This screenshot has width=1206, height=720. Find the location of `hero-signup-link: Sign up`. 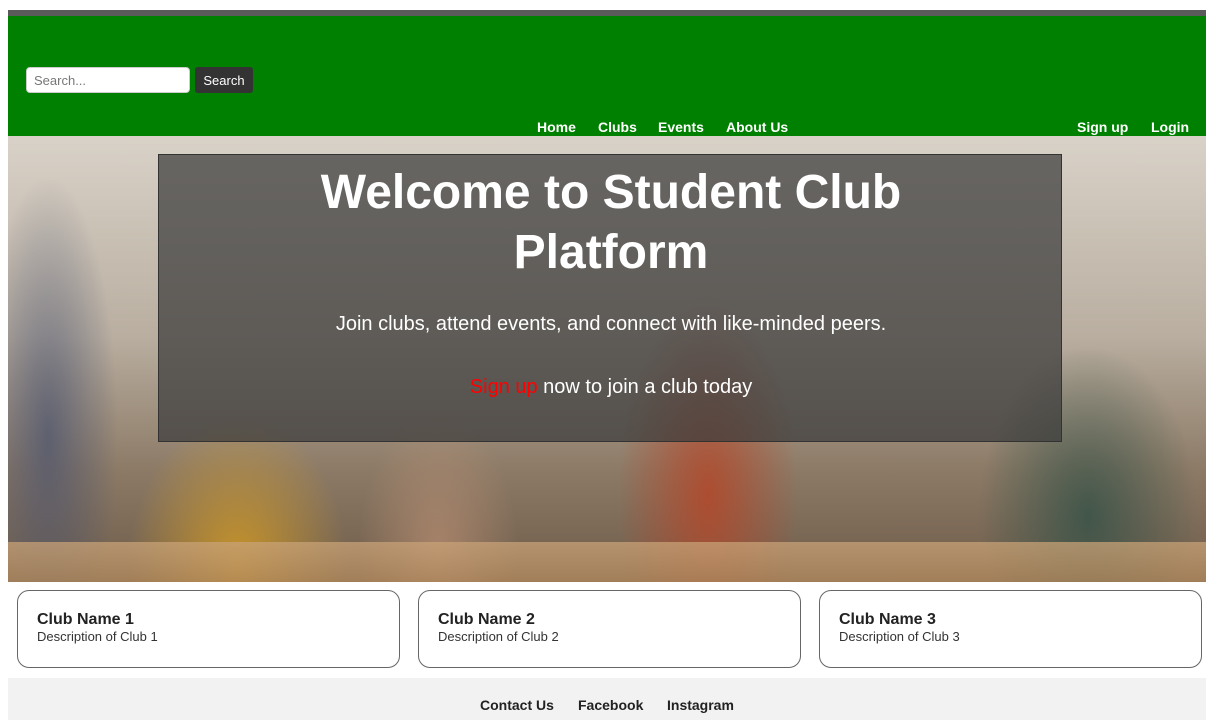

hero-signup-link: Sign up is located at coordinates (504, 387).